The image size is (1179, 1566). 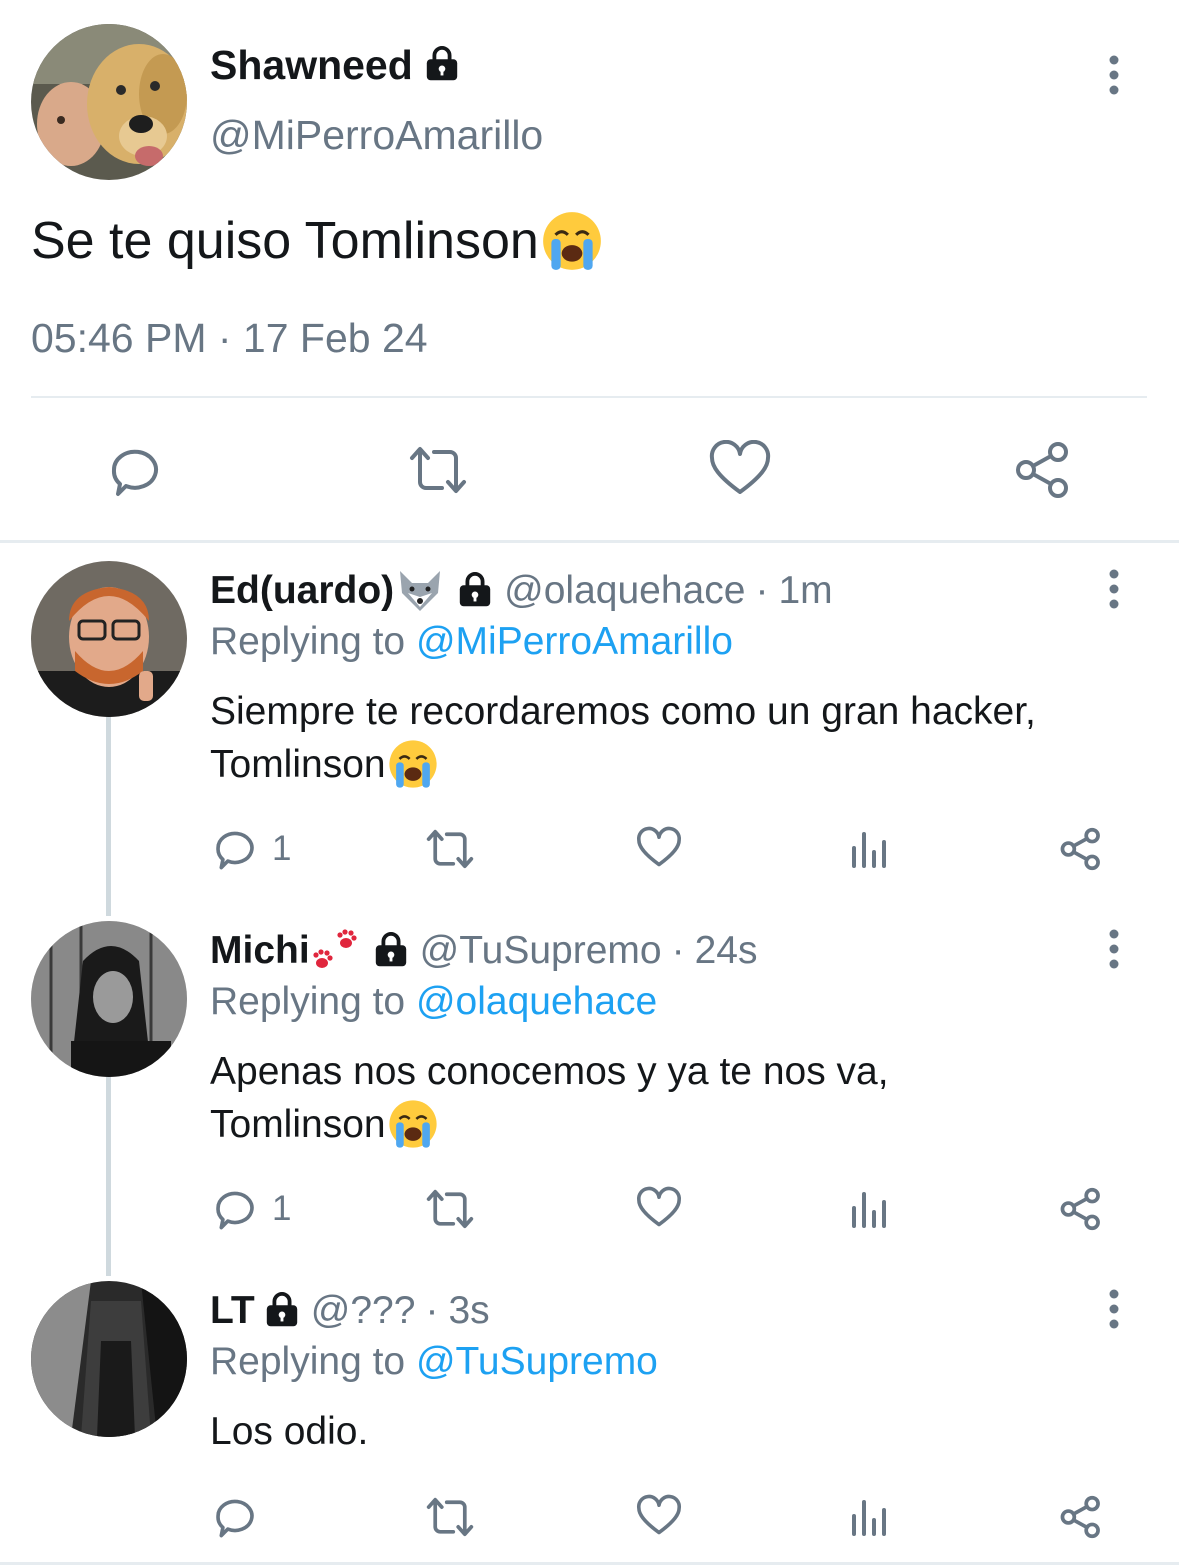 What do you see at coordinates (109, 102) in the screenshot?
I see `author-avatar` at bounding box center [109, 102].